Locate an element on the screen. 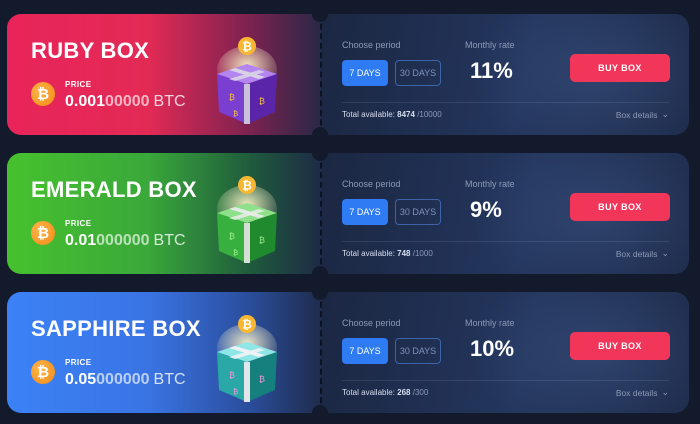  available-total: /300 is located at coordinates (420, 392).